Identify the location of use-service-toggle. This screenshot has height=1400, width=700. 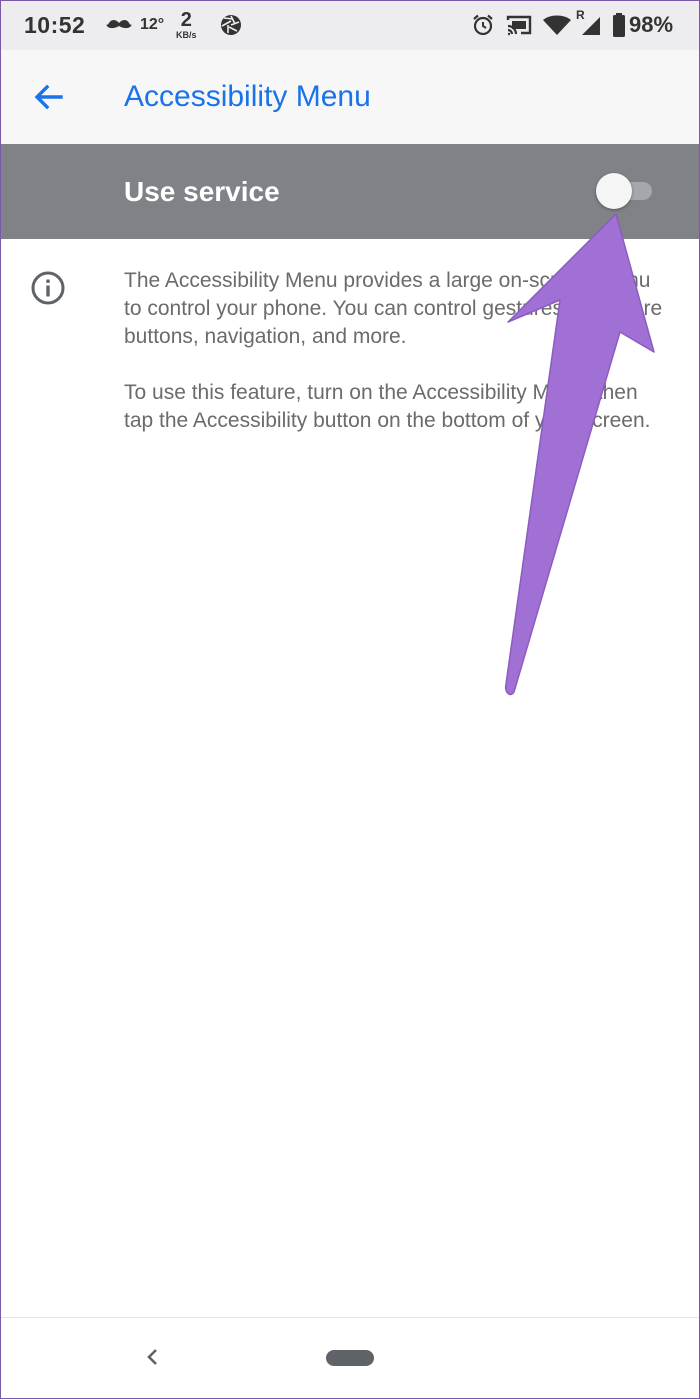
(628, 191).